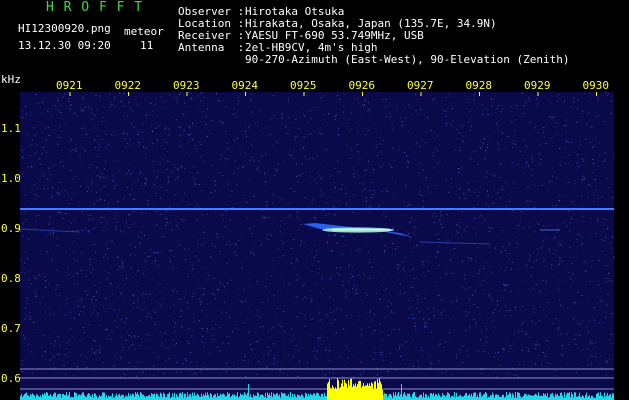 The height and width of the screenshot is (400, 629). Describe the element at coordinates (11, 79) in the screenshot. I see `freq-unit-label: kHz` at that location.